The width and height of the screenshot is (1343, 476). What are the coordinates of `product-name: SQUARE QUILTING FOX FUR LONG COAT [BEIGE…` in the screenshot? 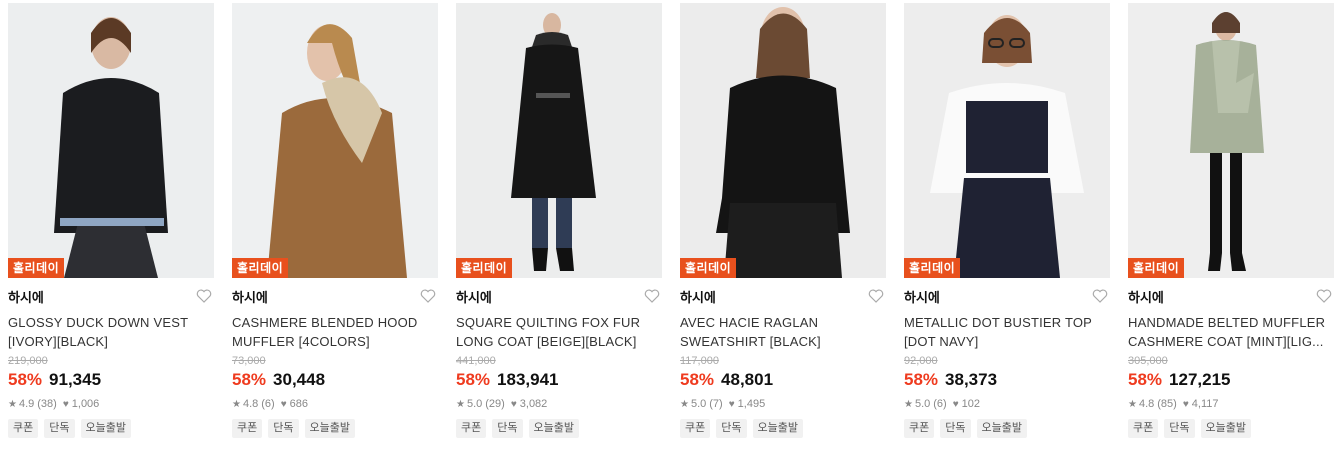 It's located at (559, 332).